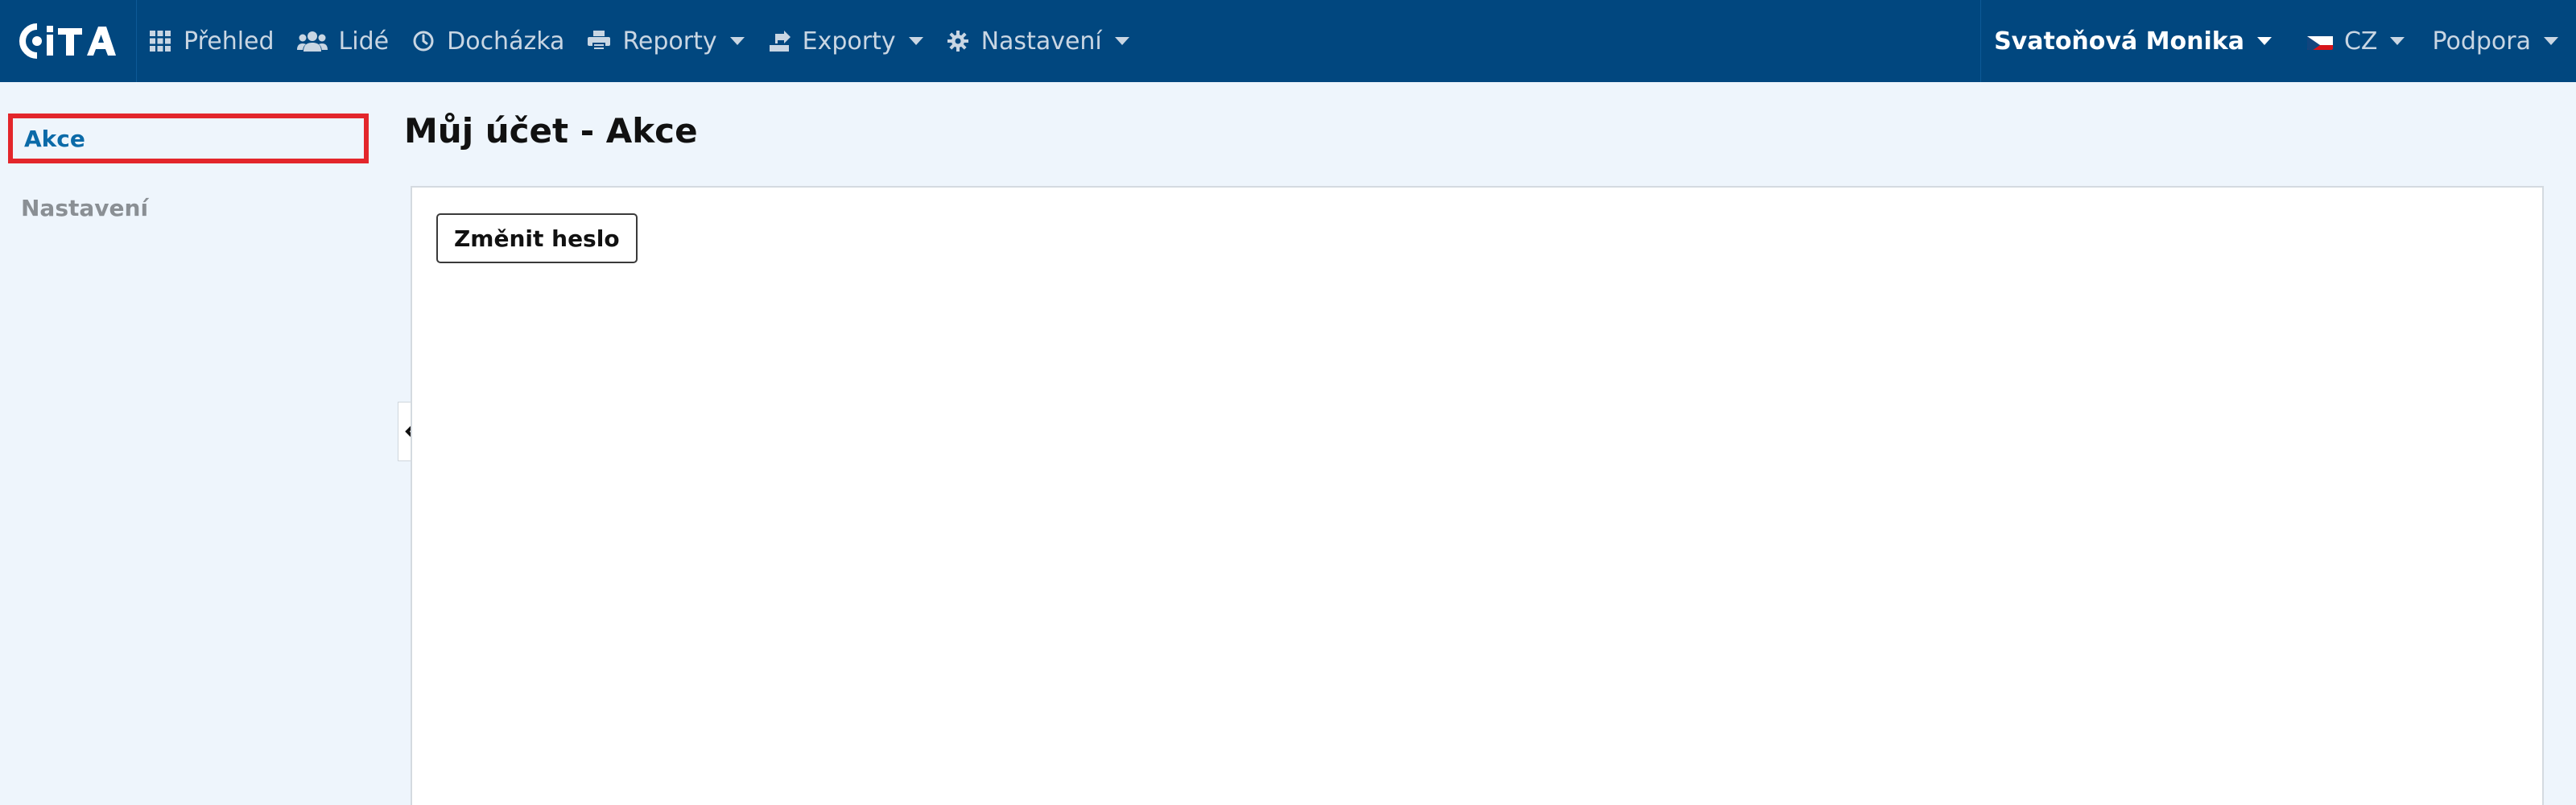 This screenshot has width=2576, height=805. I want to click on nav-item-reporty: Reporty, so click(665, 41).